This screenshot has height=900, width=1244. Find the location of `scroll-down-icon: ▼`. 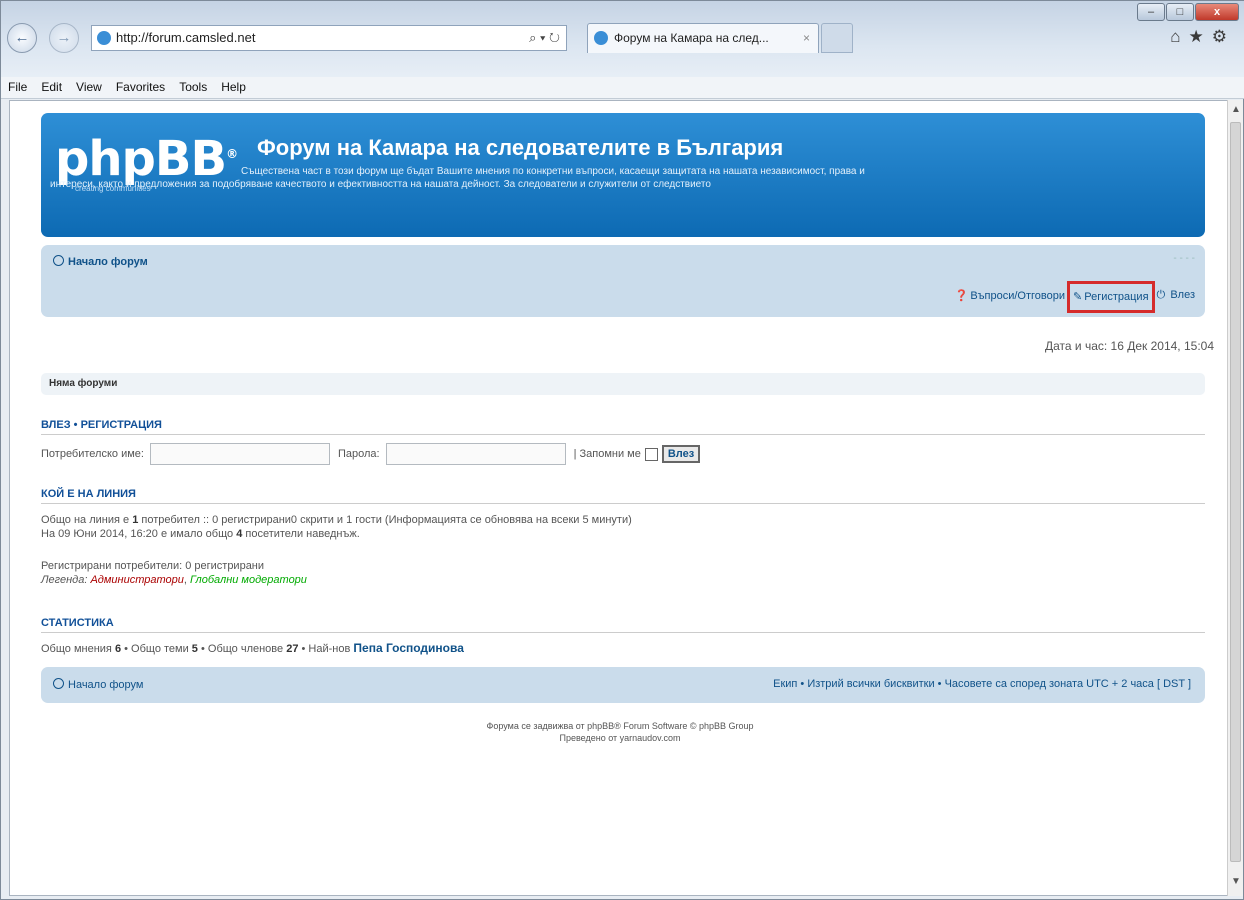

scroll-down-icon: ▼ is located at coordinates (1236, 884).